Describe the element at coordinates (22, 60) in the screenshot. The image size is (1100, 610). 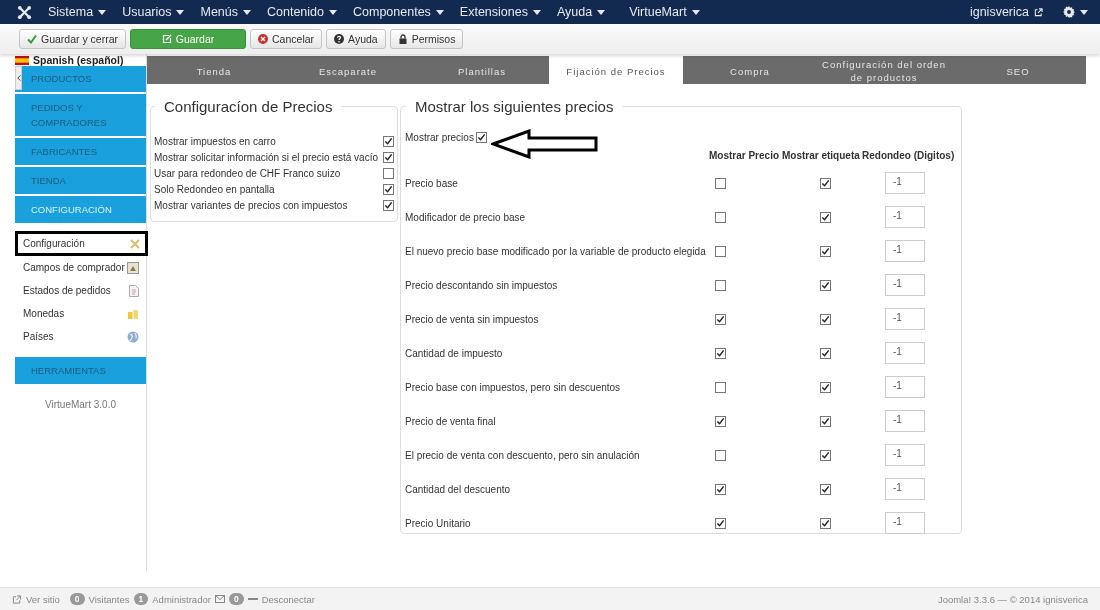
I see `flag-icon` at that location.